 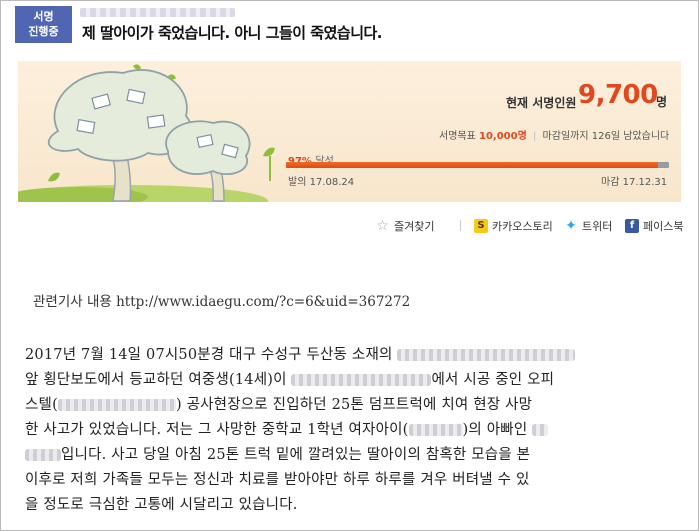 What do you see at coordinates (606, 136) in the screenshot?
I see `deadline-value: 126일` at bounding box center [606, 136].